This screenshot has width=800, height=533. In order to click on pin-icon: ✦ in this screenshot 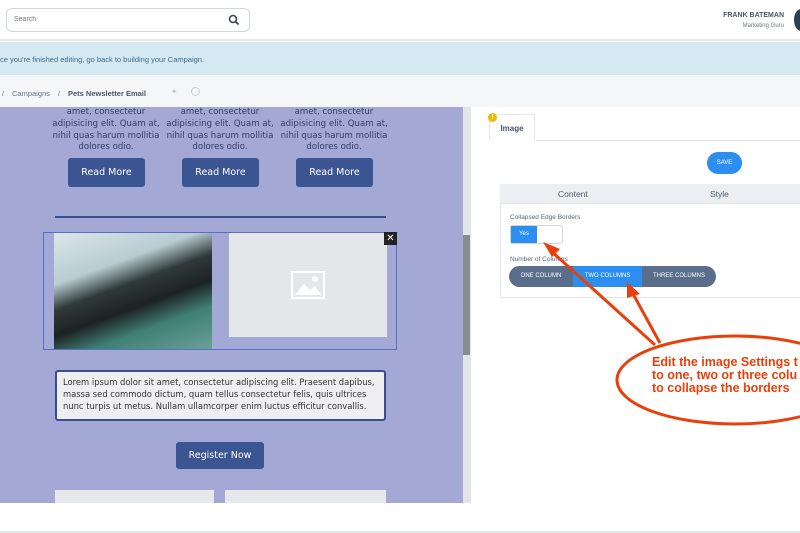, I will do `click(174, 91)`.